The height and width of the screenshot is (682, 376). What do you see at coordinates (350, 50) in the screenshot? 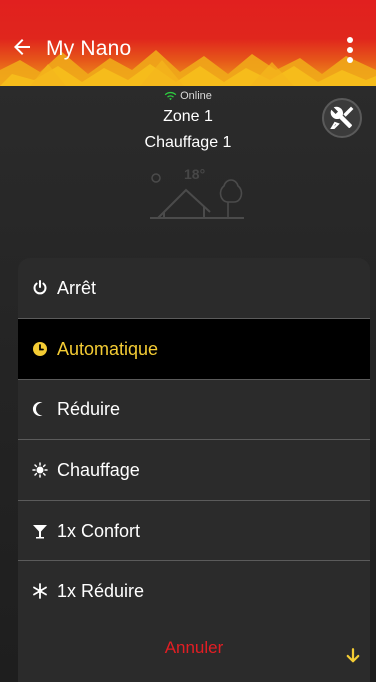
I see `more-vert-icon` at bounding box center [350, 50].